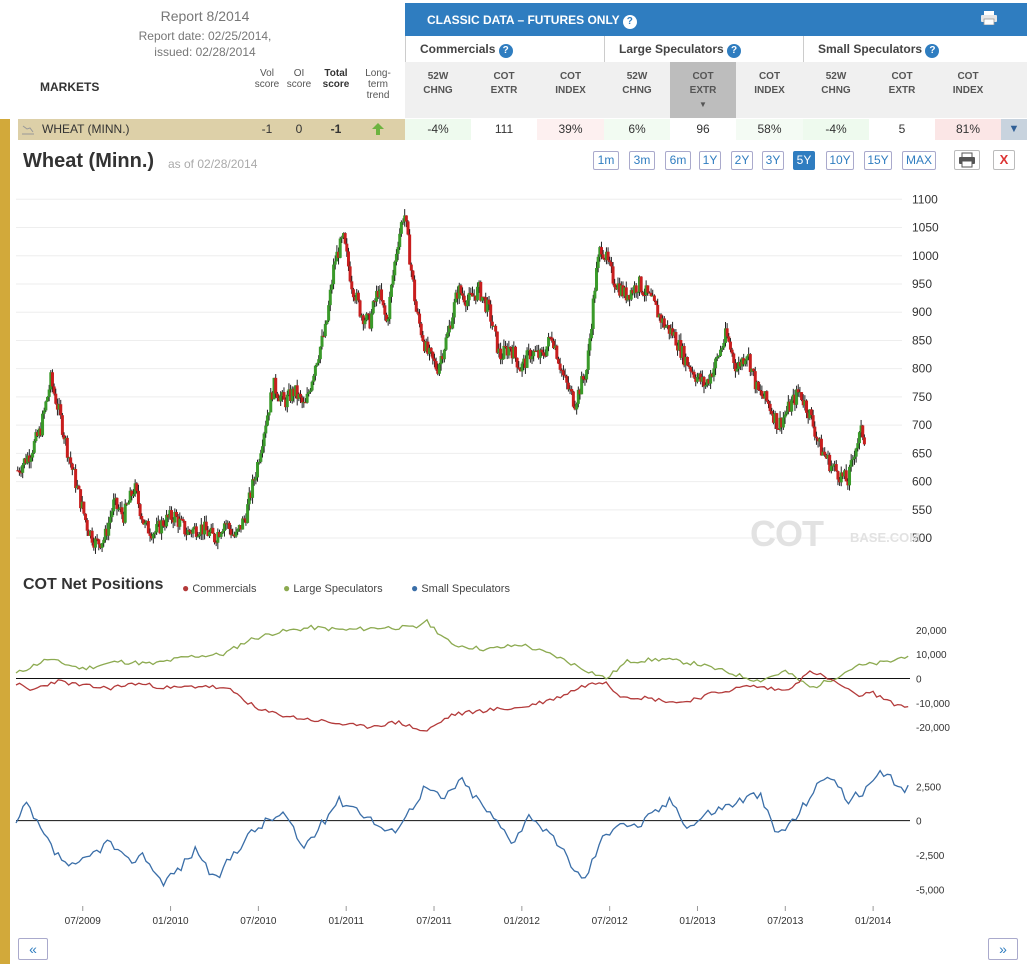 This screenshot has width=1033, height=964. Describe the element at coordinates (28, 130) in the screenshot. I see `mini-chart-icon` at that location.